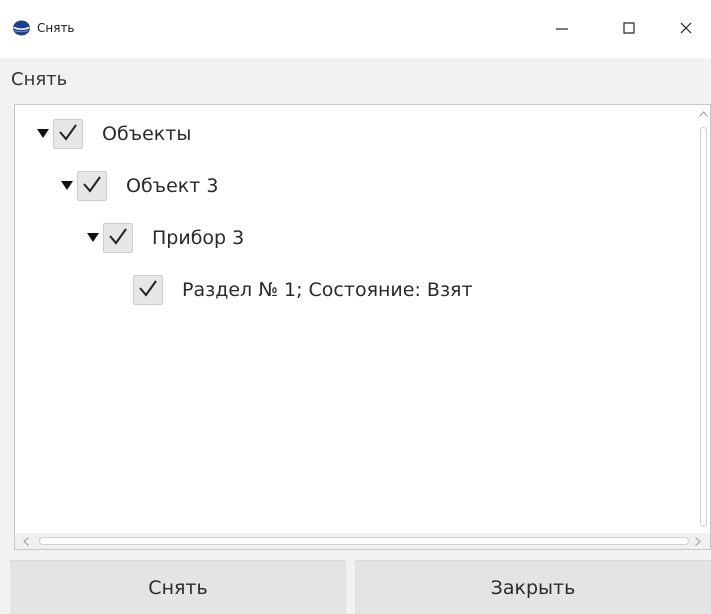 This screenshot has height=614, width=711. I want to click on close-icon, so click(686, 29).